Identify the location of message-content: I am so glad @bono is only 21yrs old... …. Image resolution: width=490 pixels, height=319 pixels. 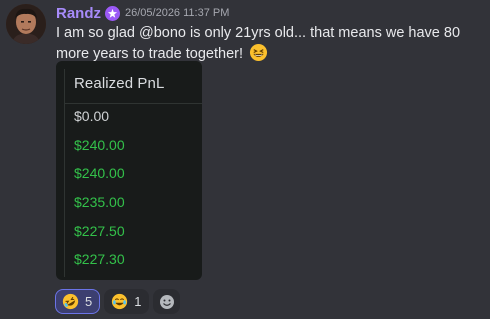
(272, 44).